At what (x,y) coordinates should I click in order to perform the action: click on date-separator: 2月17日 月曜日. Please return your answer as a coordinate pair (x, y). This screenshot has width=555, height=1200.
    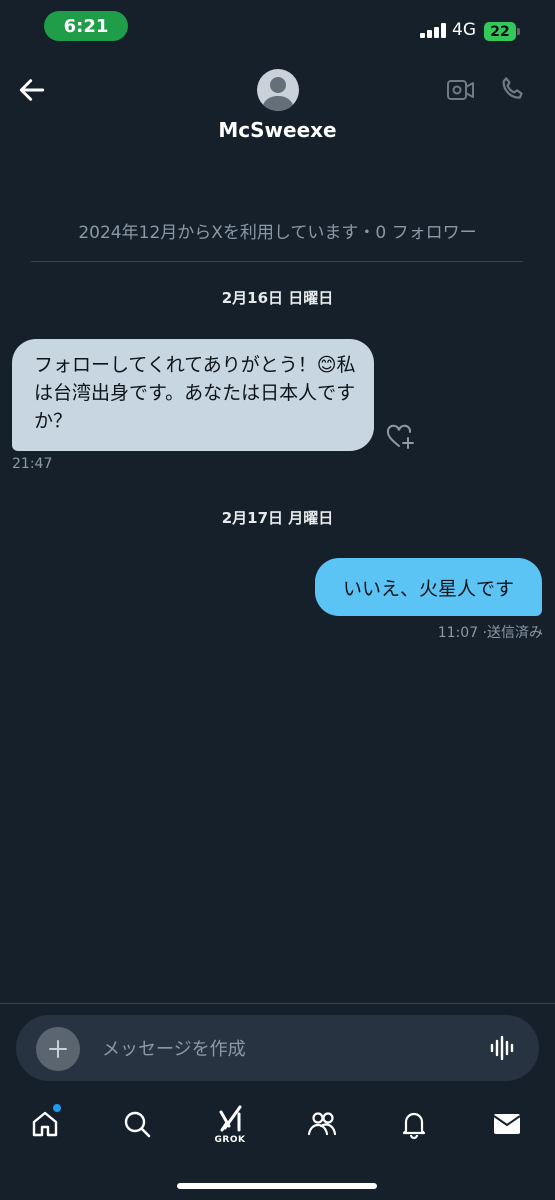
    Looking at the image, I should click on (277, 518).